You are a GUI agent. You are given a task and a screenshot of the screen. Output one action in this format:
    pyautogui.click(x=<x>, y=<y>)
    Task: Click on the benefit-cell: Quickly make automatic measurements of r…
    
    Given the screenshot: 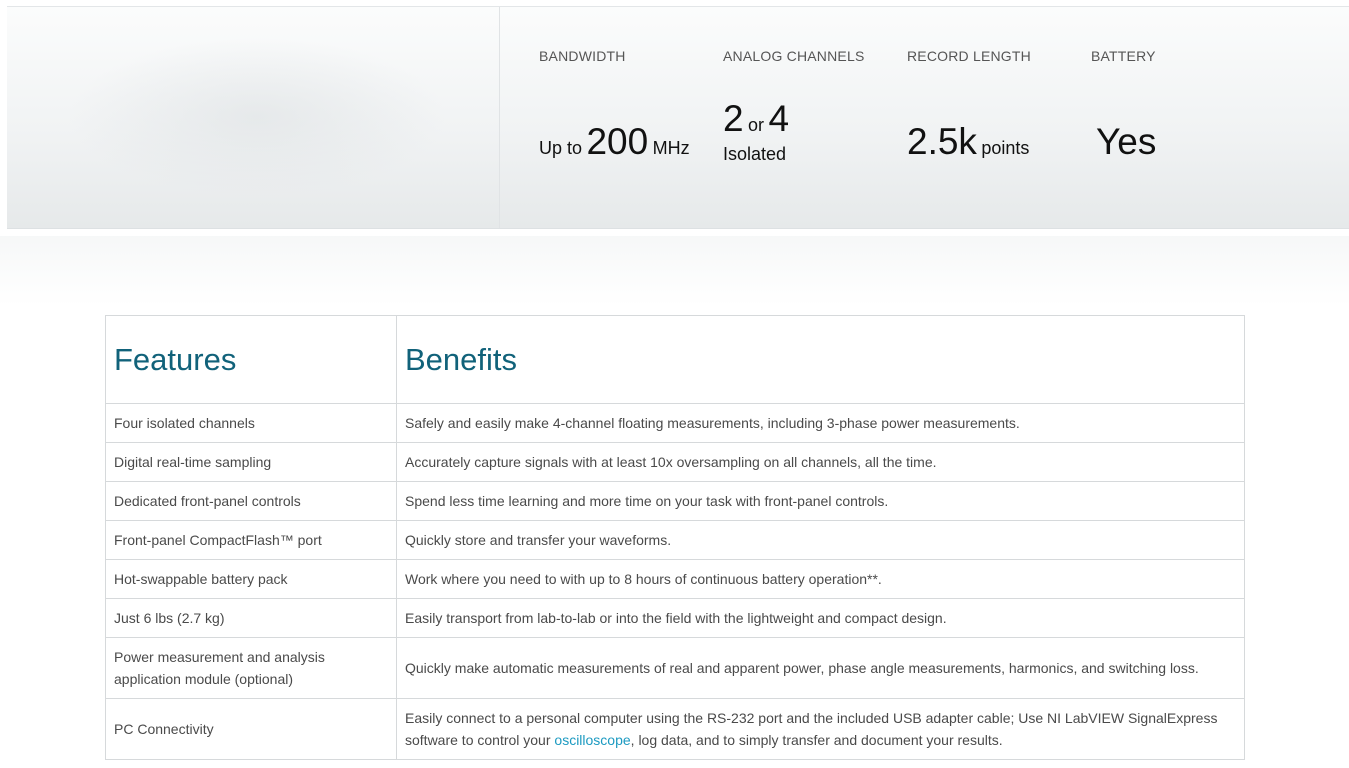 What is the action you would take?
    pyautogui.click(x=820, y=668)
    